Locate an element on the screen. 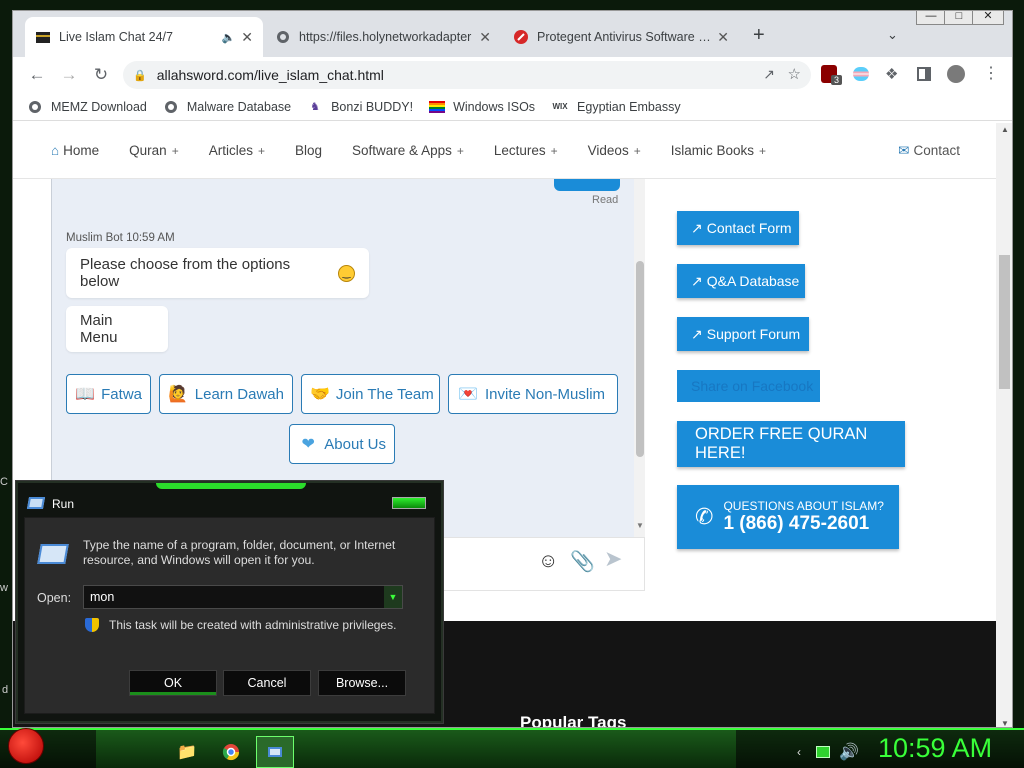 The height and width of the screenshot is (768, 1024). external-link-icon: ↗ is located at coordinates (697, 227).